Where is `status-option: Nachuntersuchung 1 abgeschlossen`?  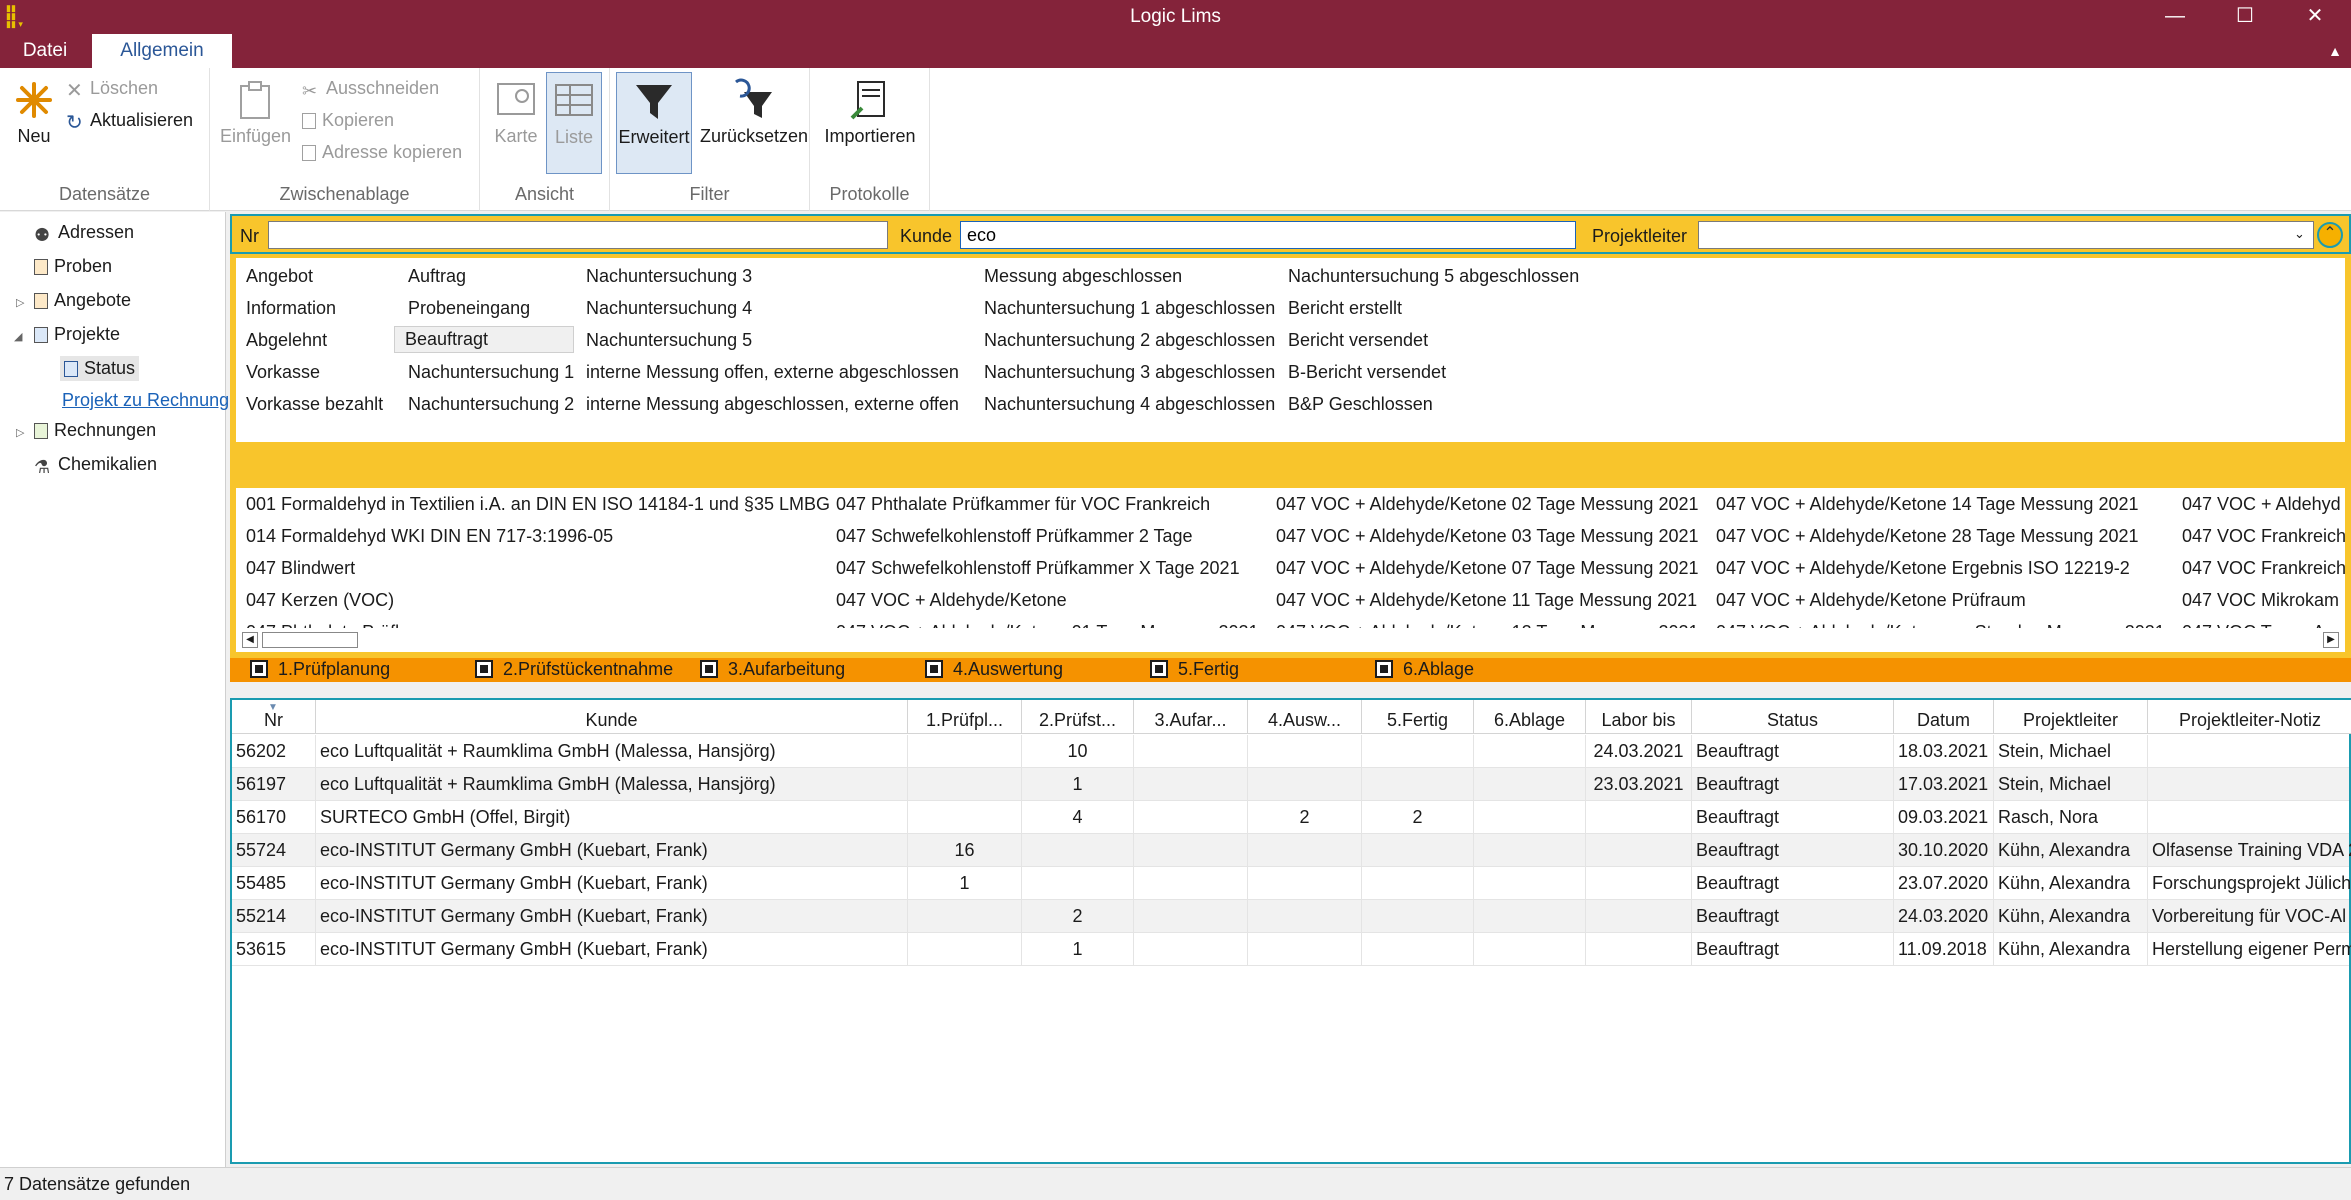
status-option: Nachuntersuchung 1 abgeschlossen is located at coordinates (1129, 308).